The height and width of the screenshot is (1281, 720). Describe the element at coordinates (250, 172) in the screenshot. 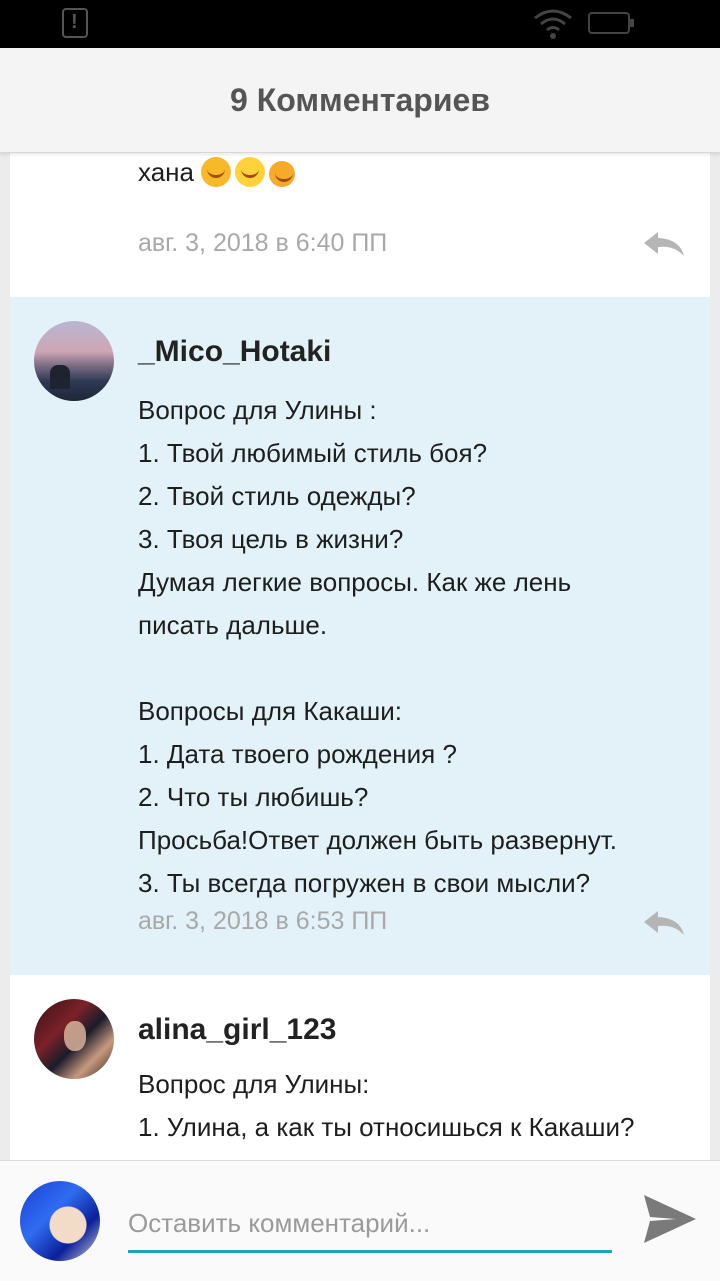

I see `grinning-emoji-icon` at that location.